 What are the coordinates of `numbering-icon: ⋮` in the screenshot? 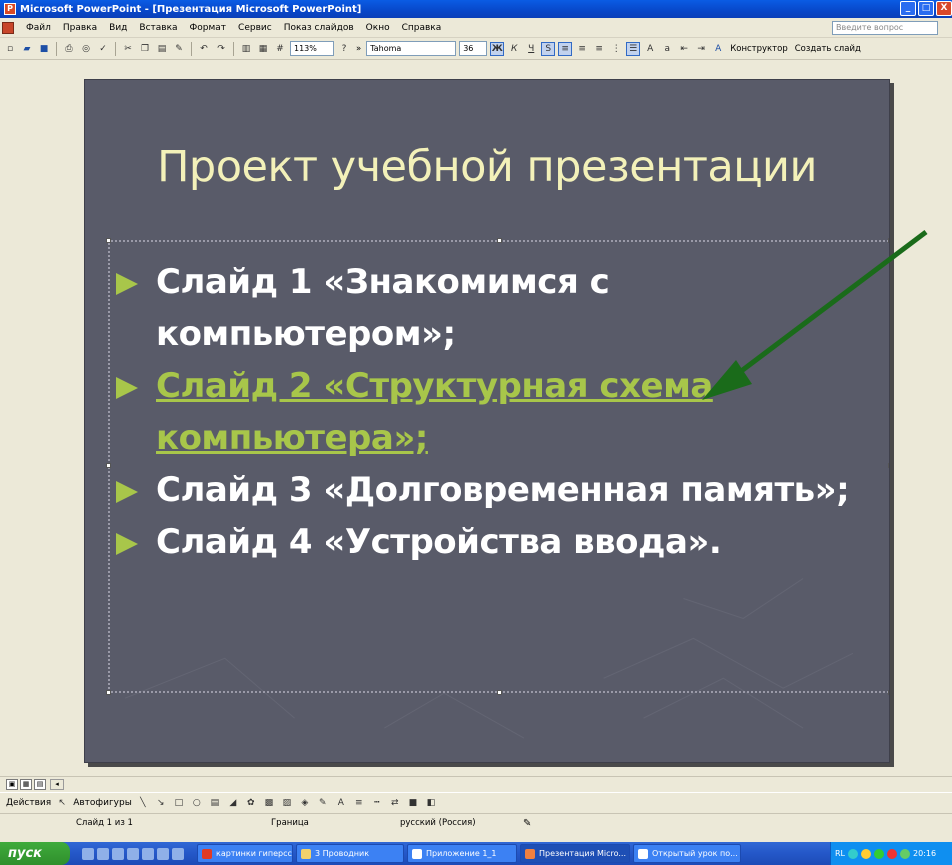 It's located at (616, 49).